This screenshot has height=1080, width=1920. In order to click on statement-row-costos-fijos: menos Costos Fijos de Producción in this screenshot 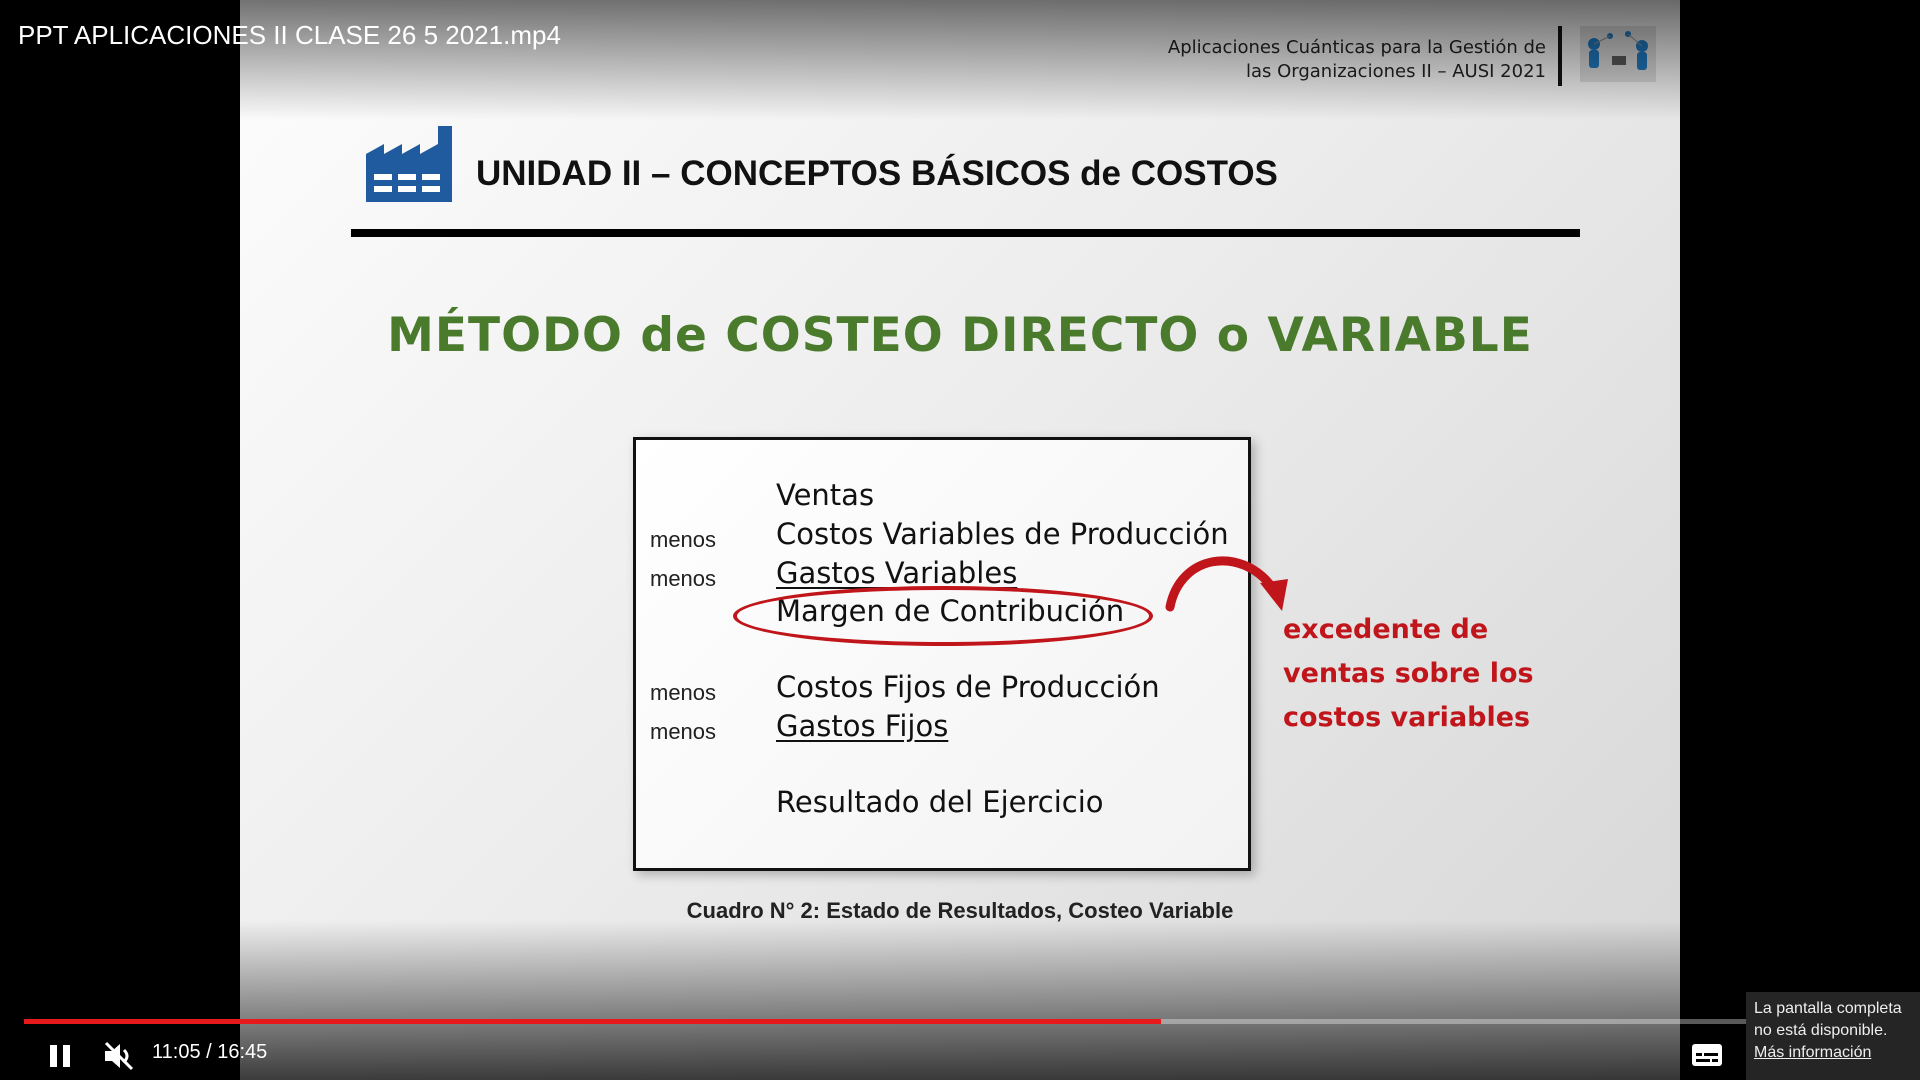, I will do `click(942, 689)`.